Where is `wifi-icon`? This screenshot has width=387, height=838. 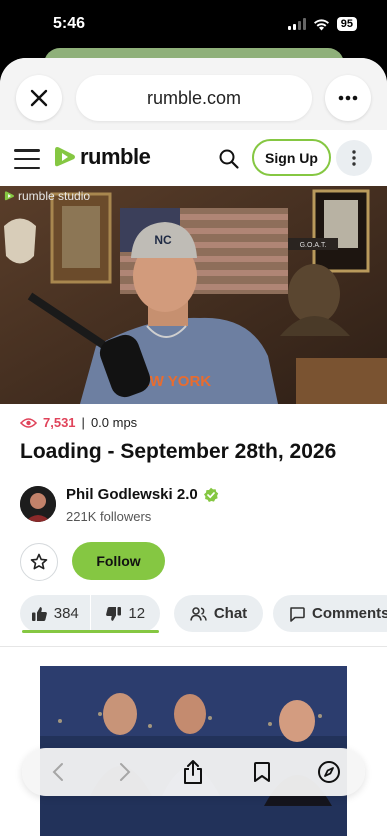
wifi-icon is located at coordinates (321, 24).